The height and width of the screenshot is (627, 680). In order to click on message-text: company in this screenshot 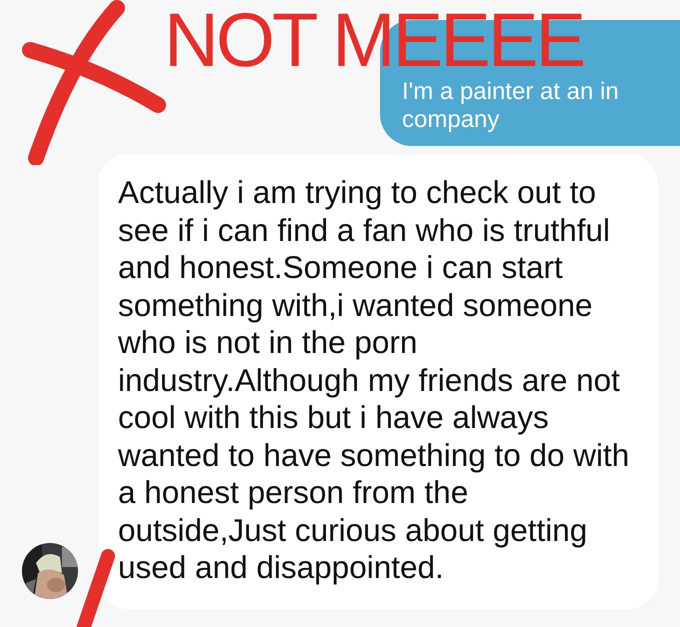, I will do `click(451, 120)`.